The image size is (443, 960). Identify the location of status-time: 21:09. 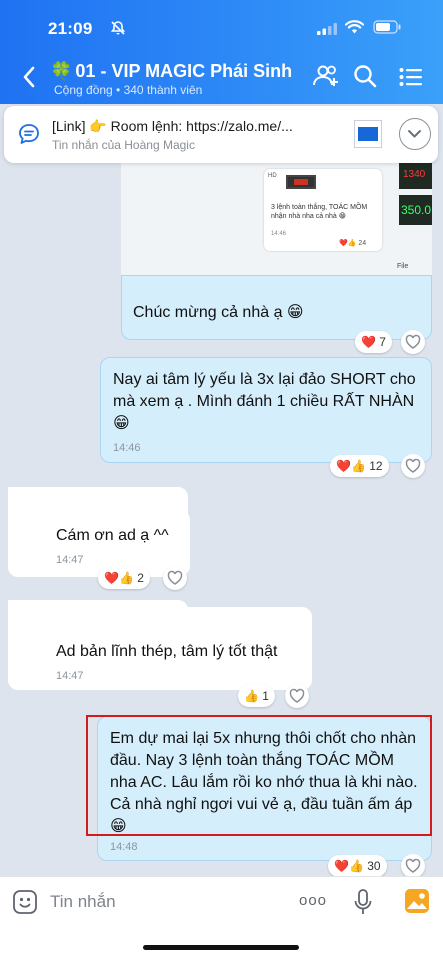
(70, 28).